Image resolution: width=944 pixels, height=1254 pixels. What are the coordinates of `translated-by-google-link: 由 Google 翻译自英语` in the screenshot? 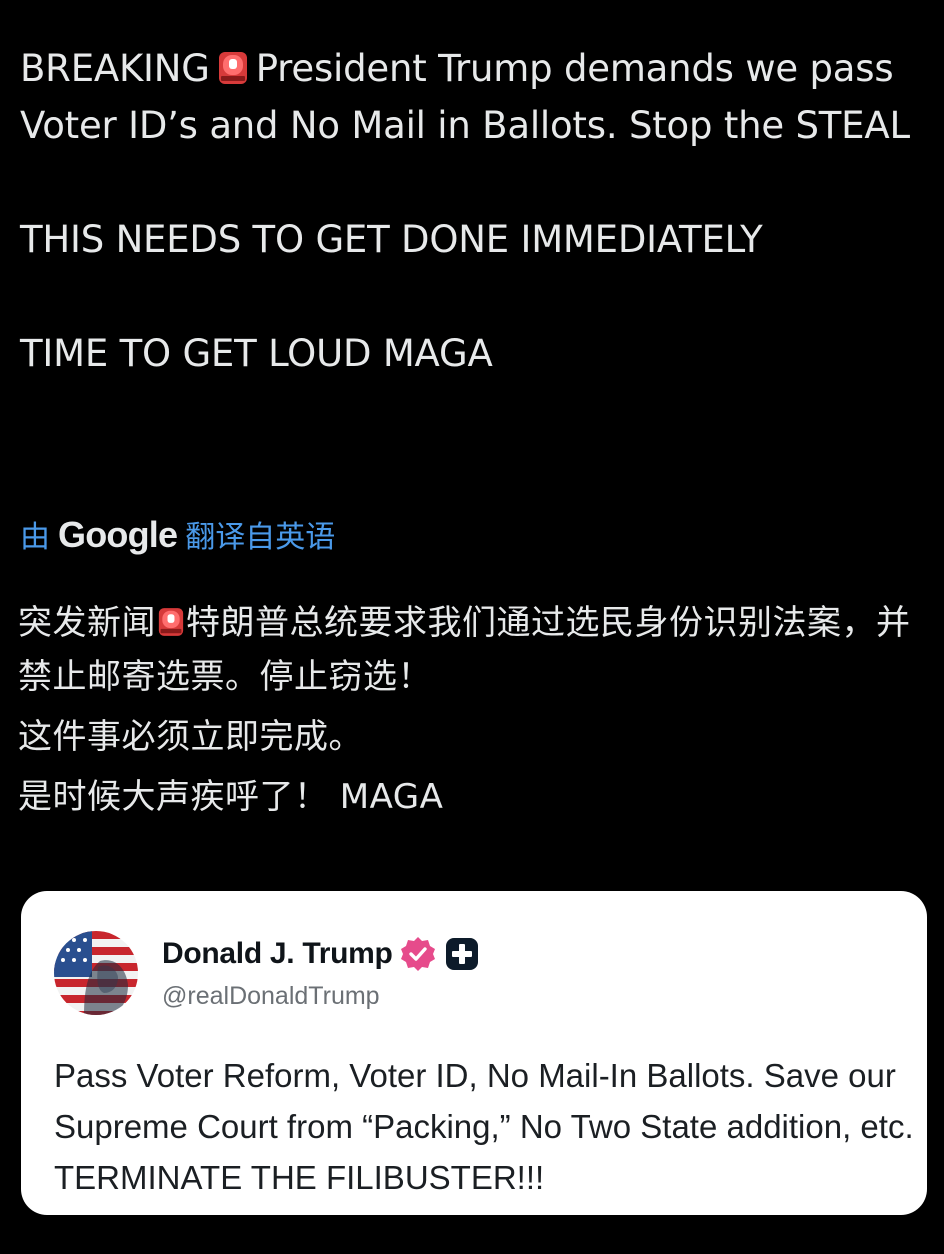 It's located at (177, 534).